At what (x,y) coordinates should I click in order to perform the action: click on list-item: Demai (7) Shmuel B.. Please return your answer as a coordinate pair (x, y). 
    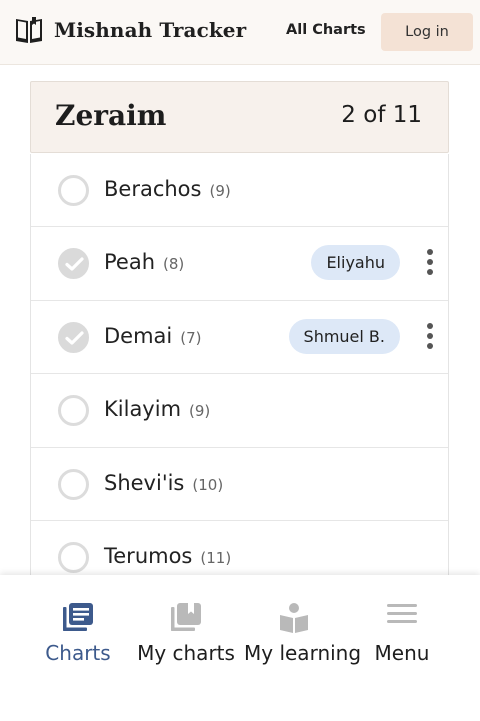
    Looking at the image, I should click on (239, 337).